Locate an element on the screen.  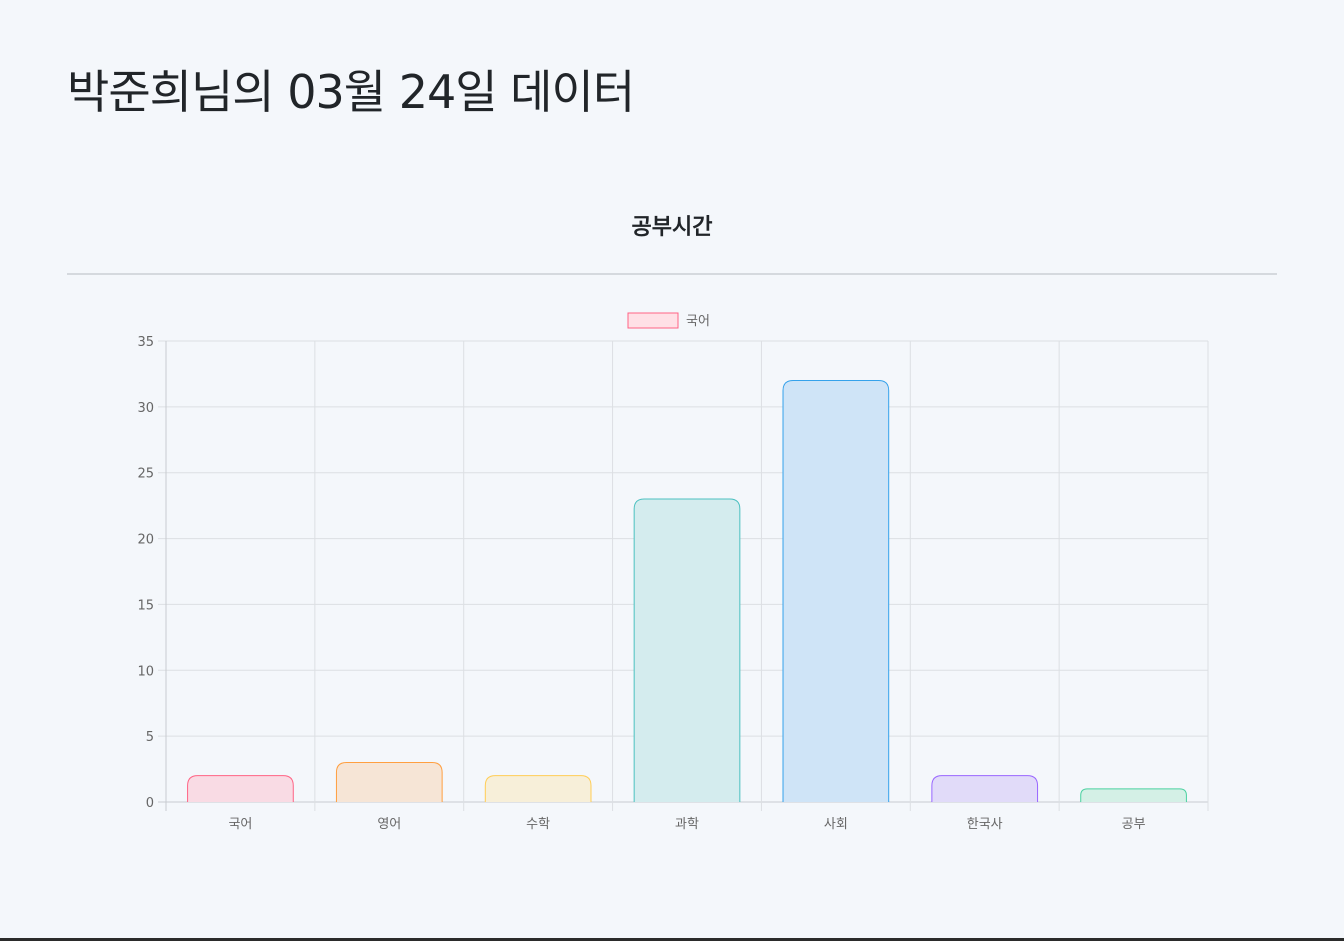
x-tick-label: 과학 is located at coordinates (687, 824).